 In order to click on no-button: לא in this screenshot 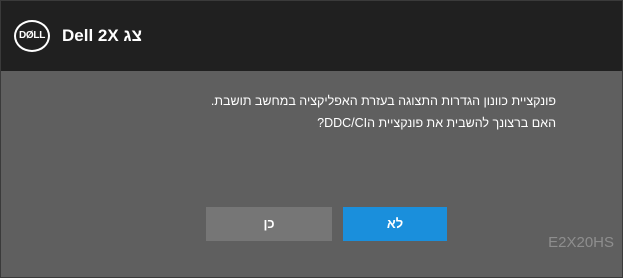, I will do `click(395, 224)`.